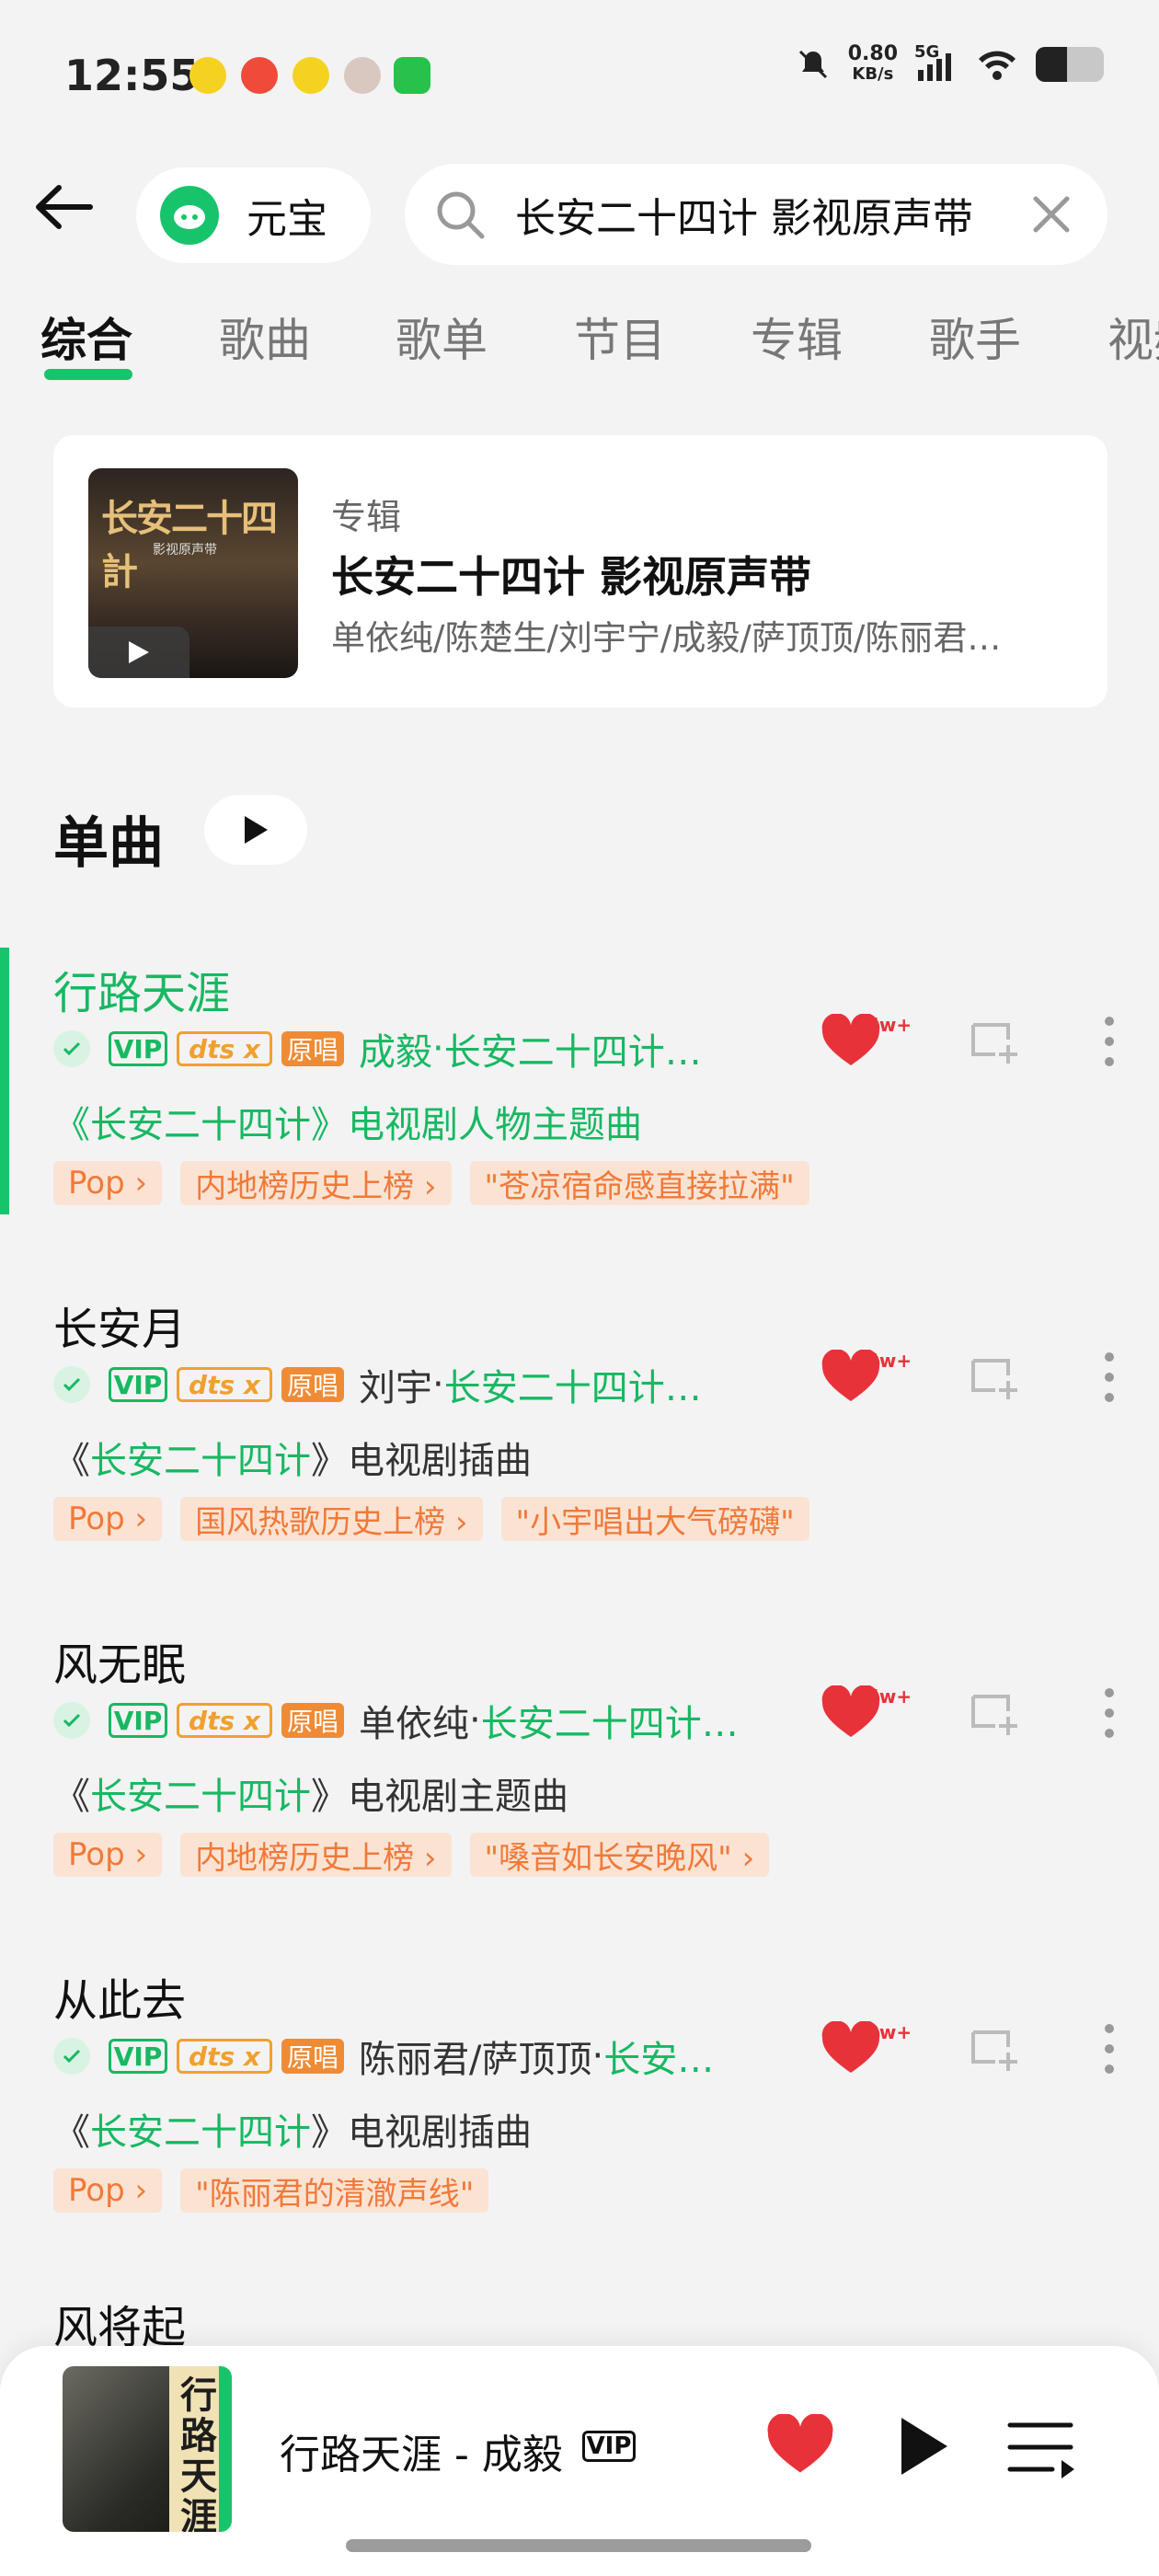 The height and width of the screenshot is (2576, 1159). What do you see at coordinates (997, 65) in the screenshot?
I see `wifi-icon` at bounding box center [997, 65].